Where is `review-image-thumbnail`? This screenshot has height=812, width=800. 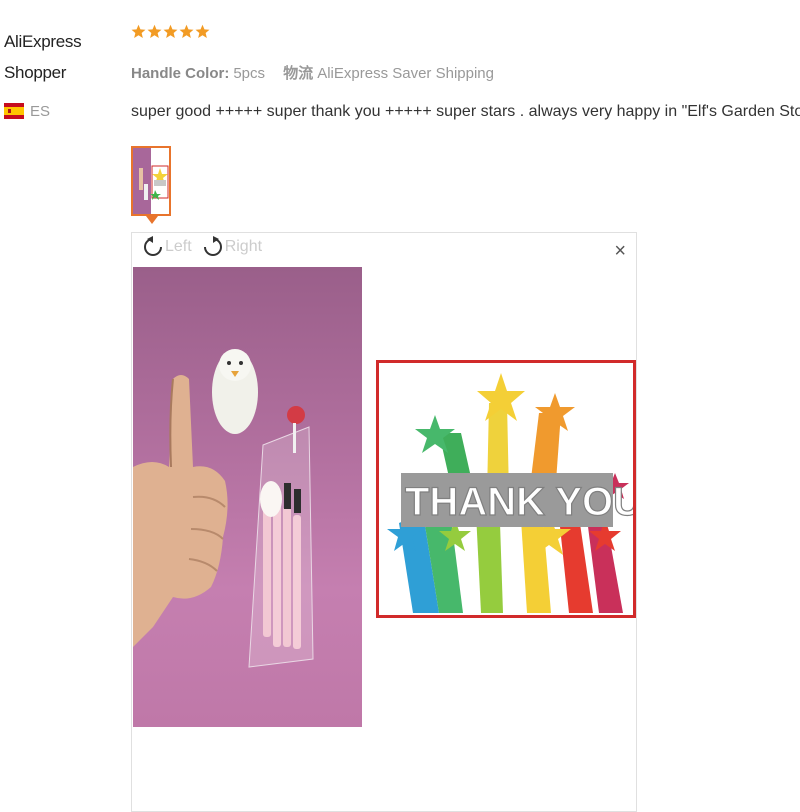
review-image-thumbnail is located at coordinates (151, 181).